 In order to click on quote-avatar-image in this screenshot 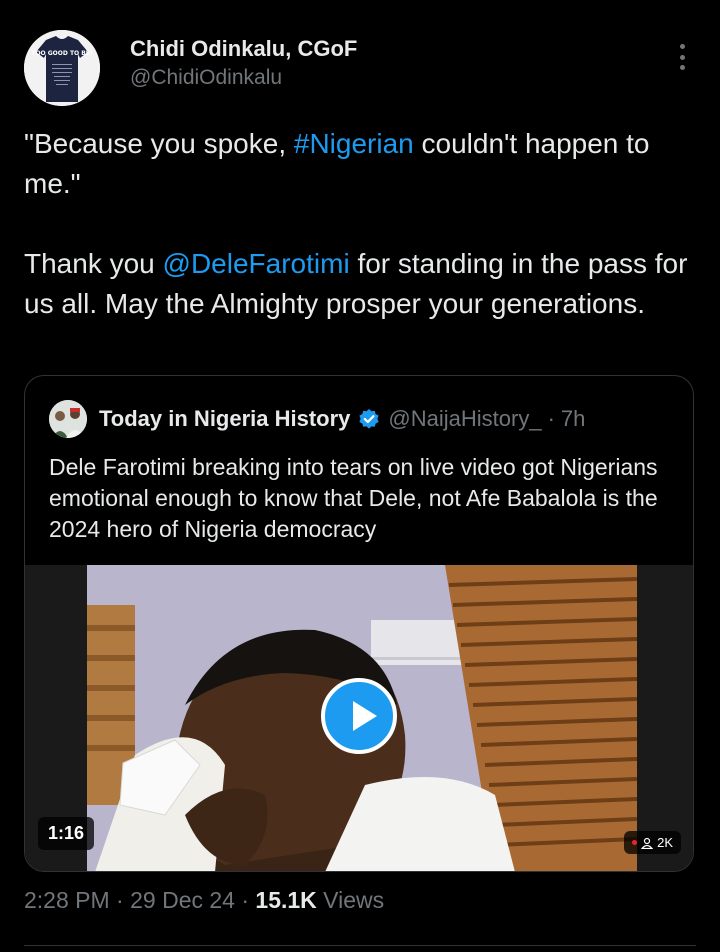, I will do `click(68, 419)`.